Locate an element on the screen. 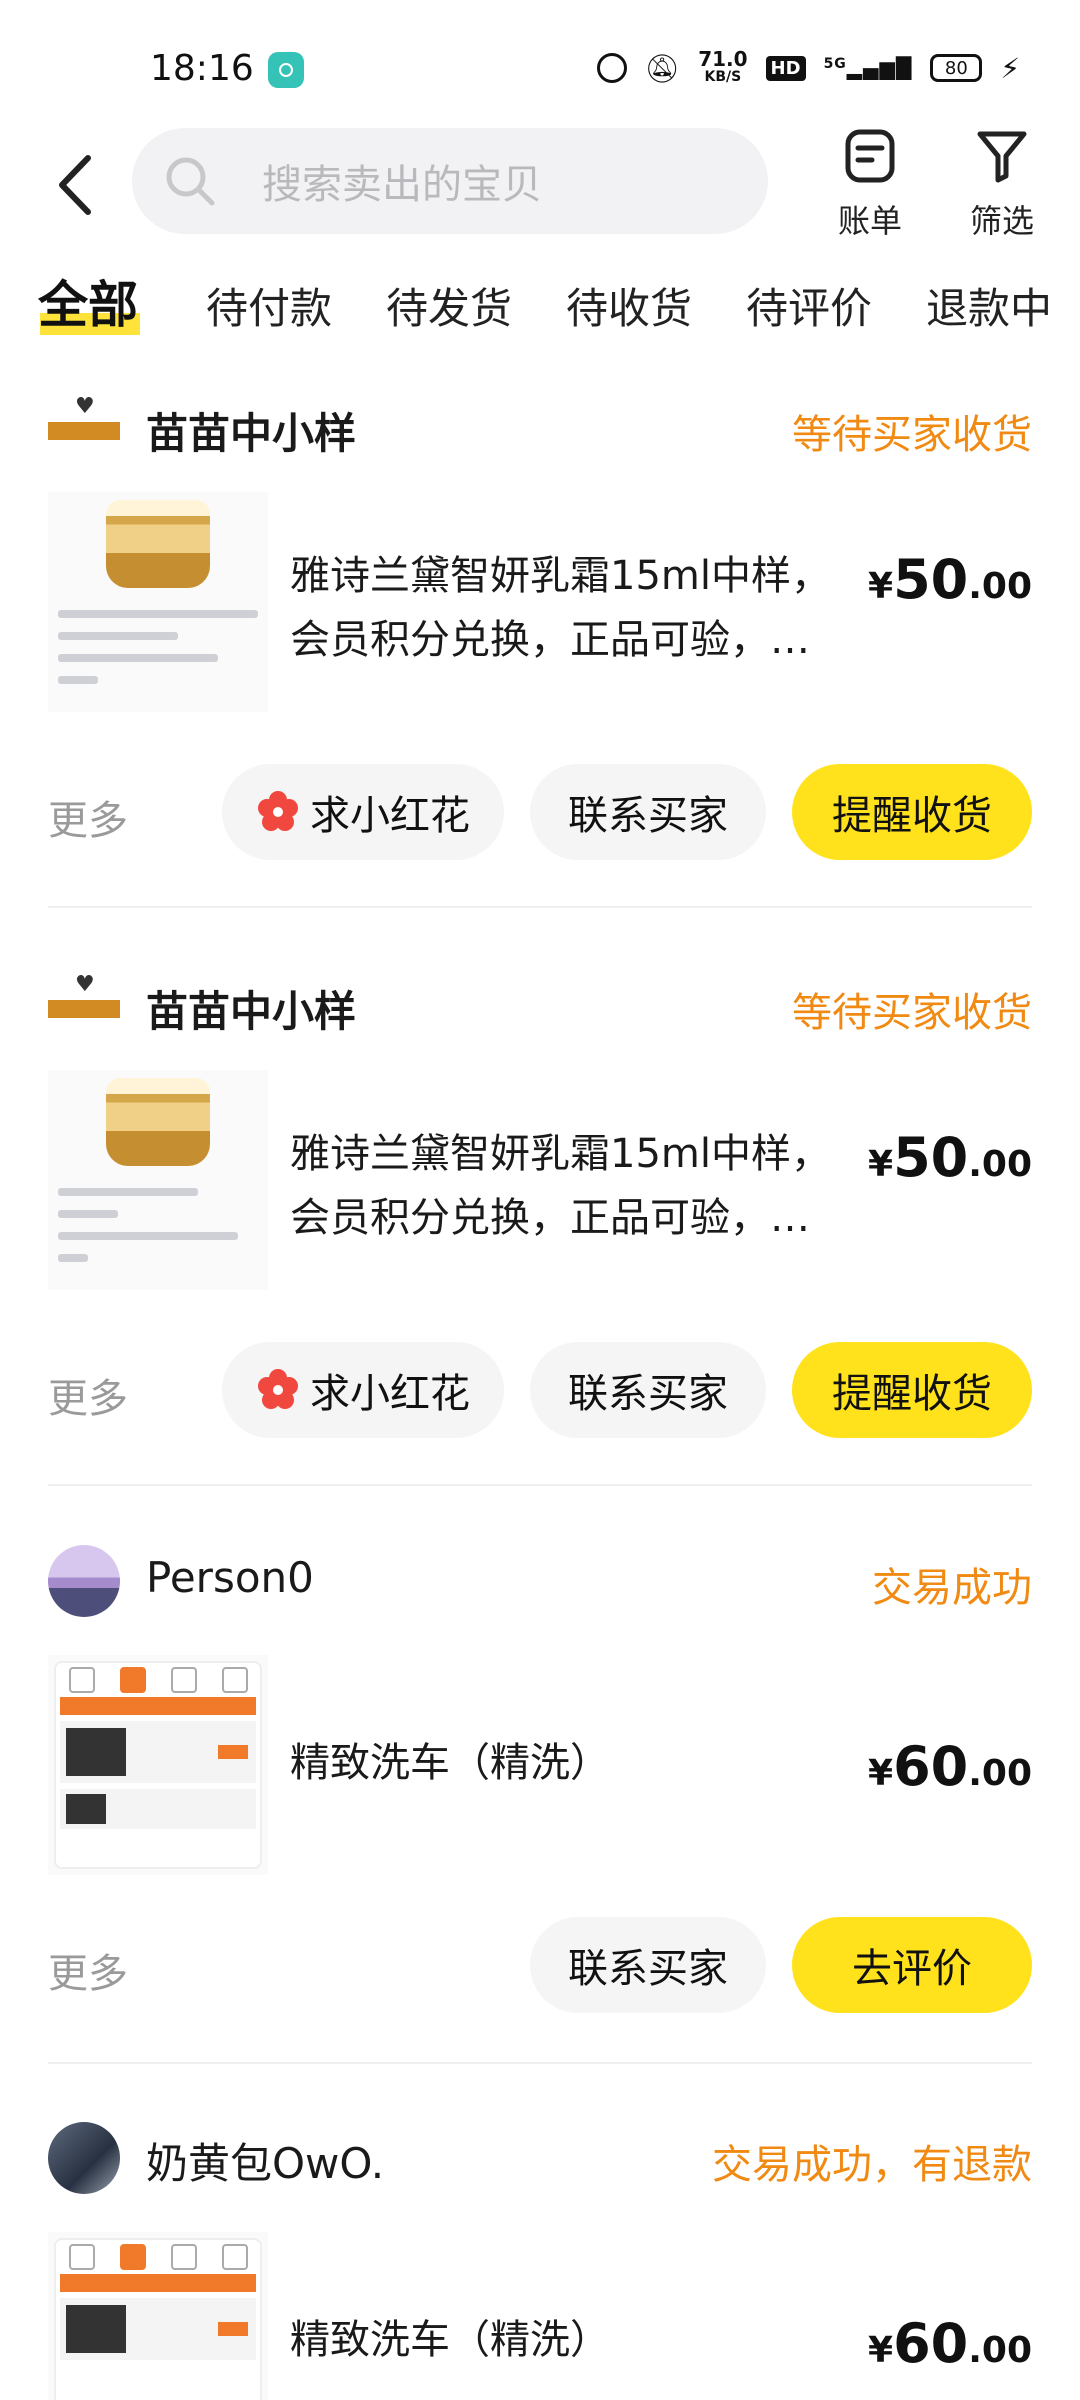 Image resolution: width=1080 pixels, height=2400 pixels. bill-icon is located at coordinates (870, 156).